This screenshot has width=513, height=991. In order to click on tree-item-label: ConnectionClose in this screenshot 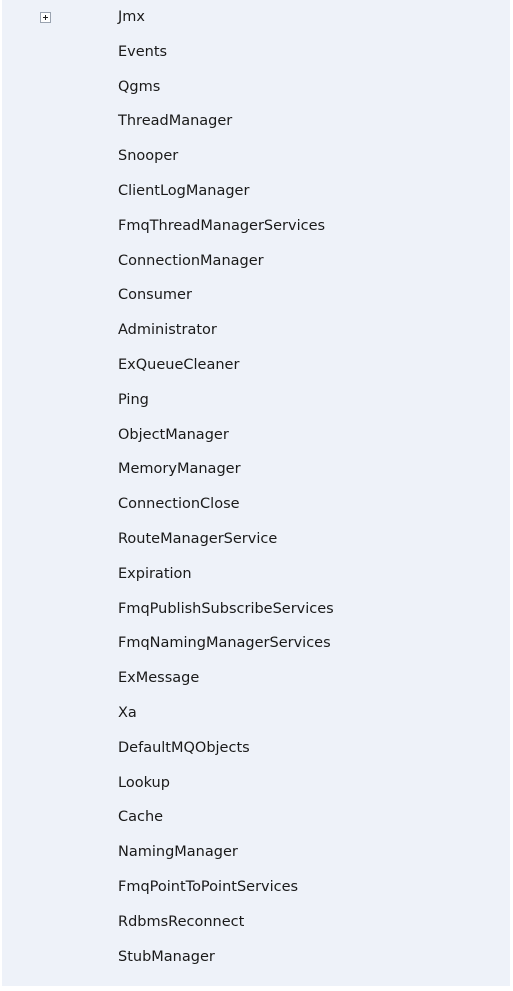, I will do `click(179, 504)`.